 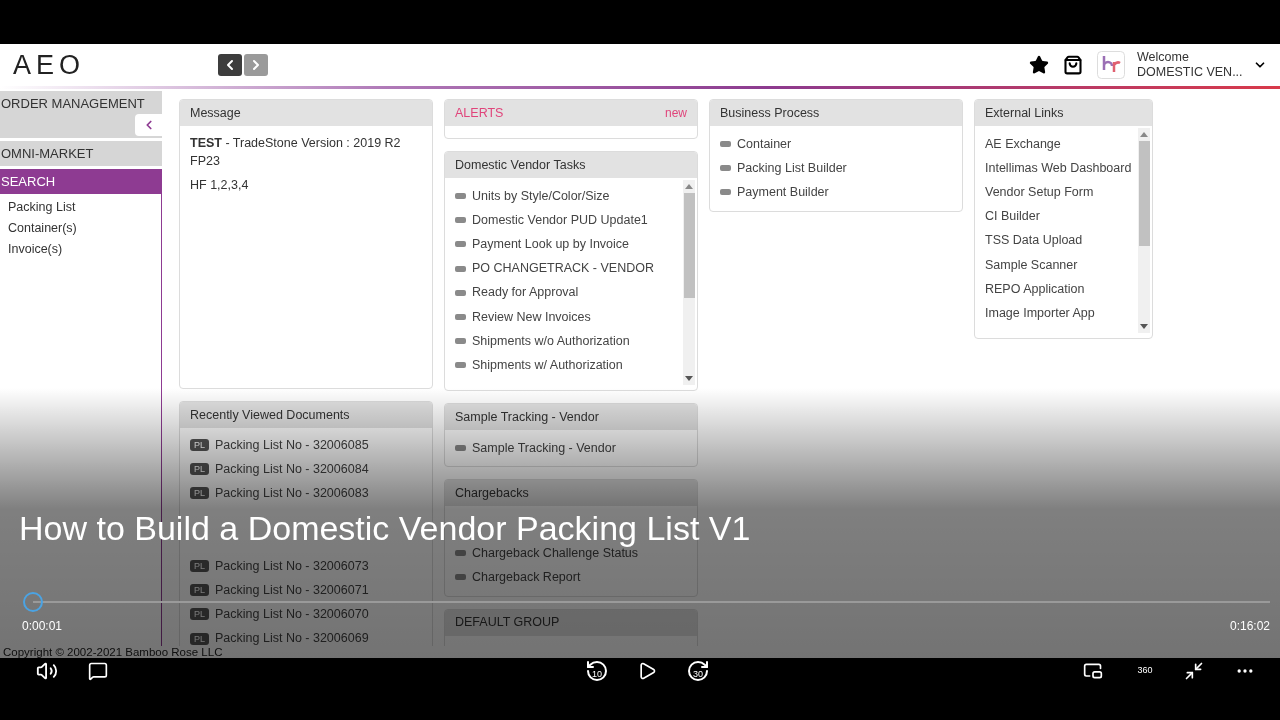 I want to click on sidebar-section: ORDER MANAGEMENT, so click(x=81, y=114).